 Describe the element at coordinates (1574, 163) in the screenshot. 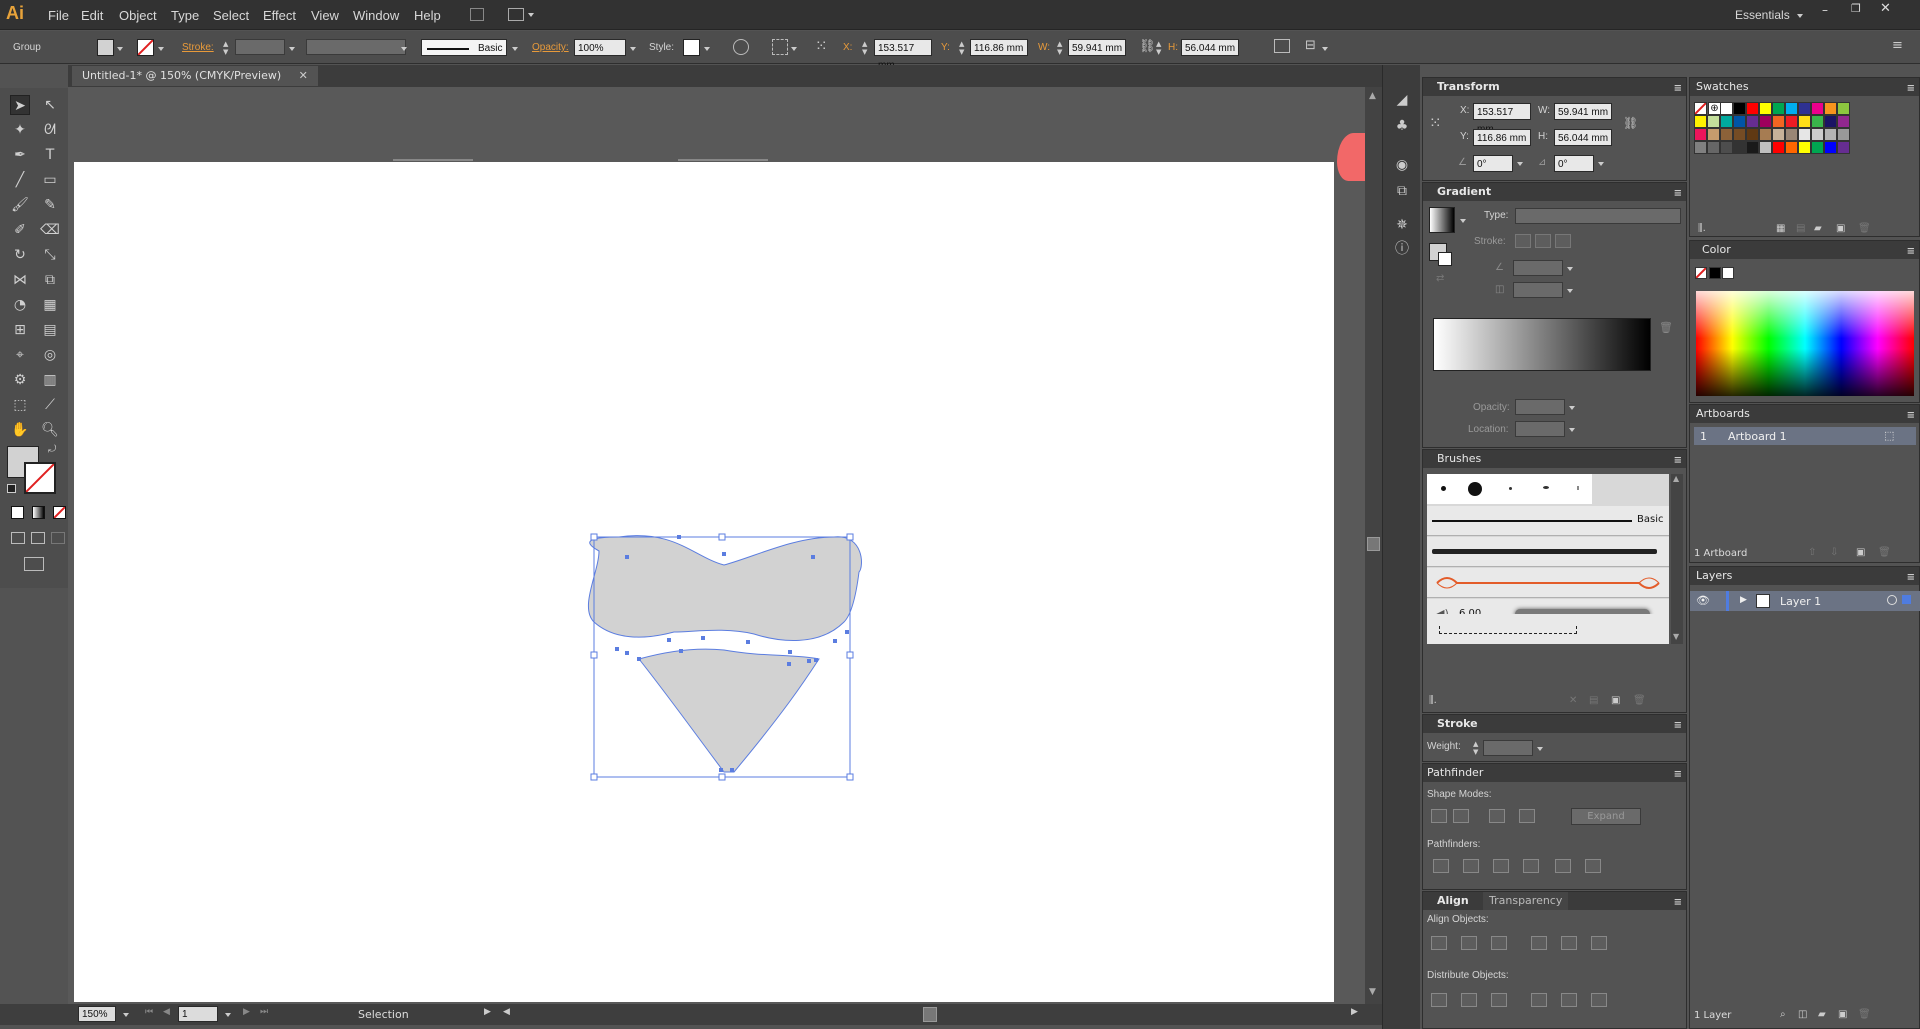

I see `shear-field: 0°` at that location.